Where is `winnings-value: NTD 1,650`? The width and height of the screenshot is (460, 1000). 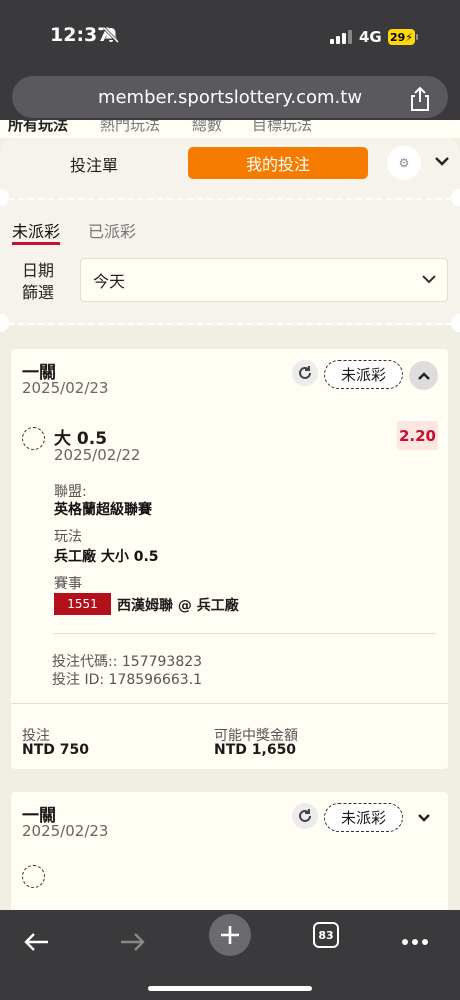
winnings-value: NTD 1,650 is located at coordinates (255, 750).